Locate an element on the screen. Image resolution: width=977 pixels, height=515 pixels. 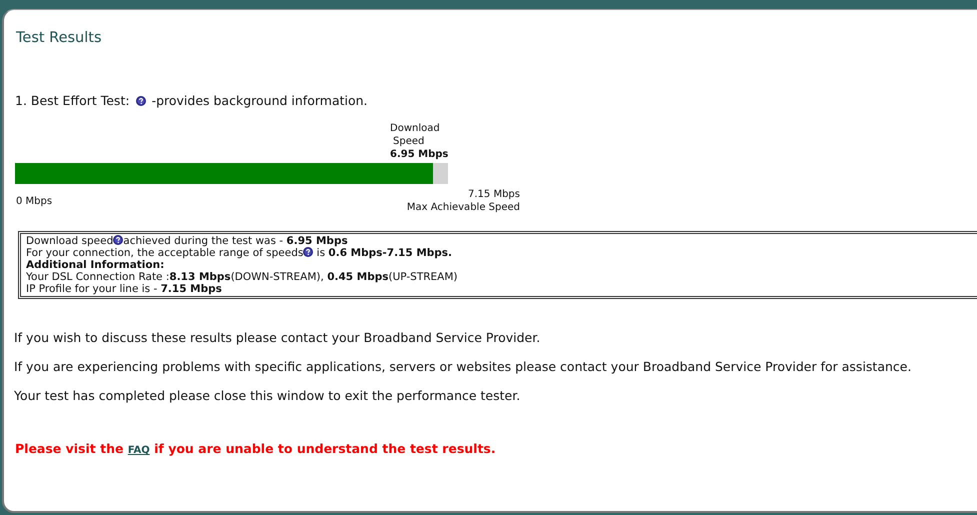
info-text: For your connection, the acceptable range of speeds is located at coordinates (165, 253).